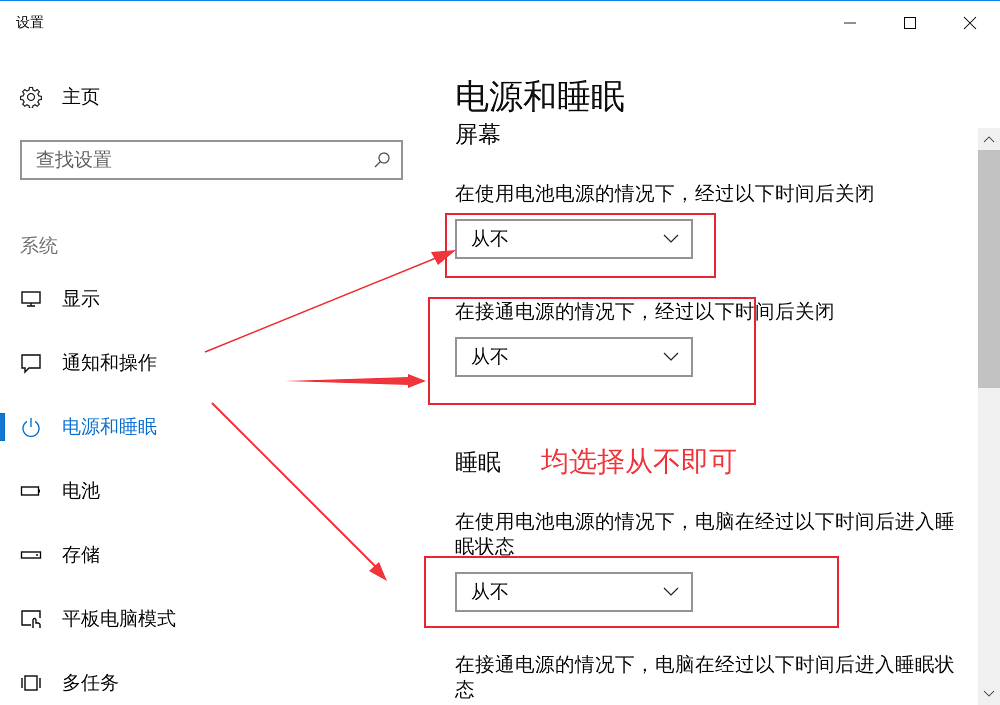  Describe the element at coordinates (31, 97) in the screenshot. I see `gear-icon` at that location.